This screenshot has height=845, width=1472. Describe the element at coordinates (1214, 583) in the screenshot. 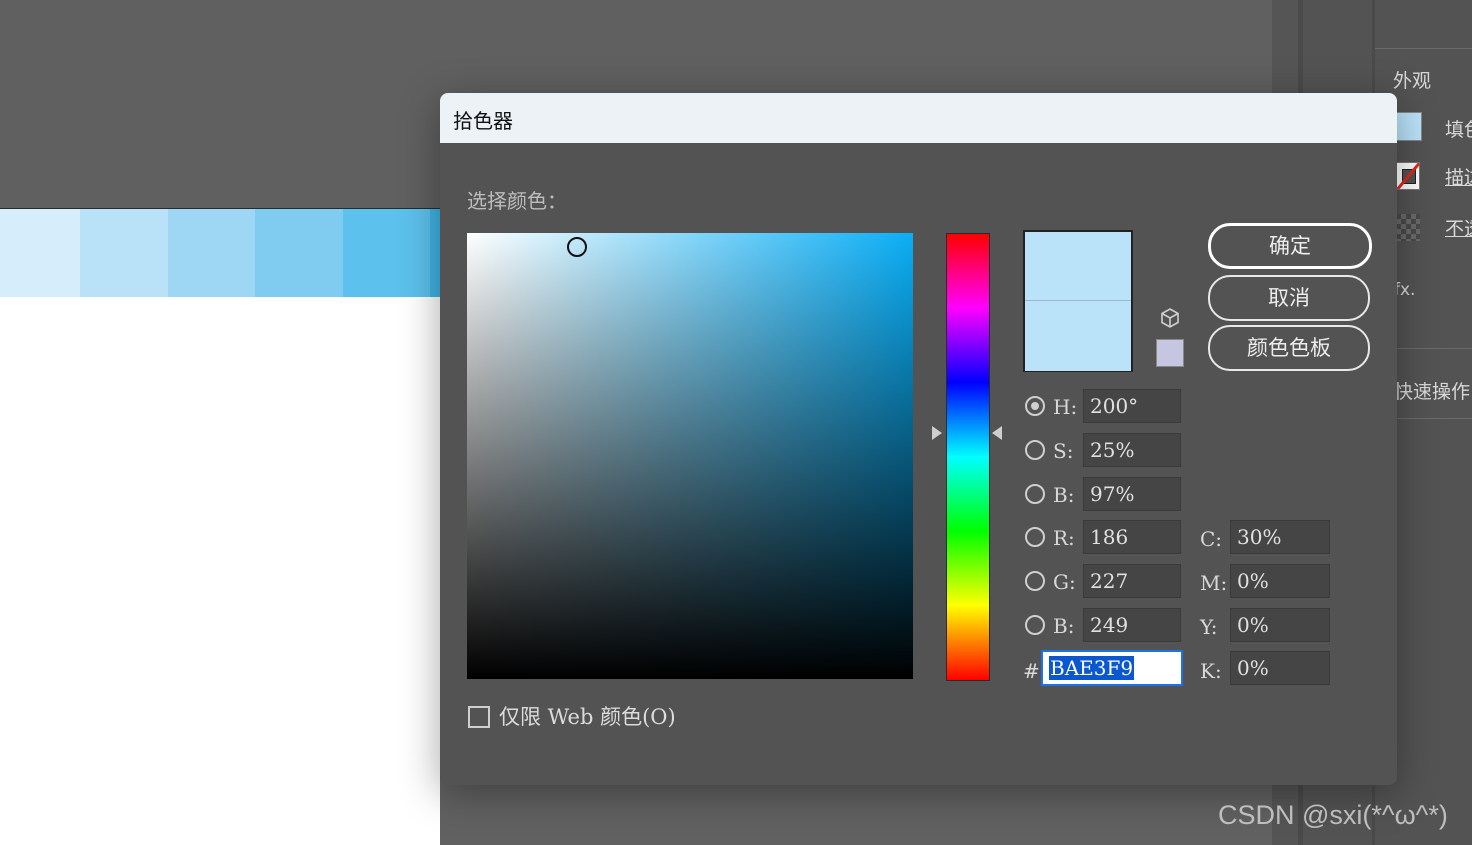

I see `magenta-label: M:` at that location.